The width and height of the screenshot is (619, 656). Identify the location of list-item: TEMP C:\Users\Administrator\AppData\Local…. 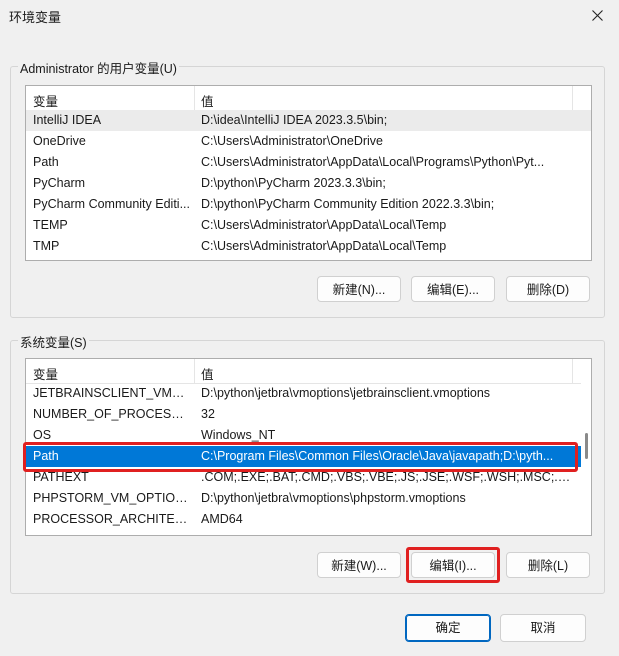
(308, 225).